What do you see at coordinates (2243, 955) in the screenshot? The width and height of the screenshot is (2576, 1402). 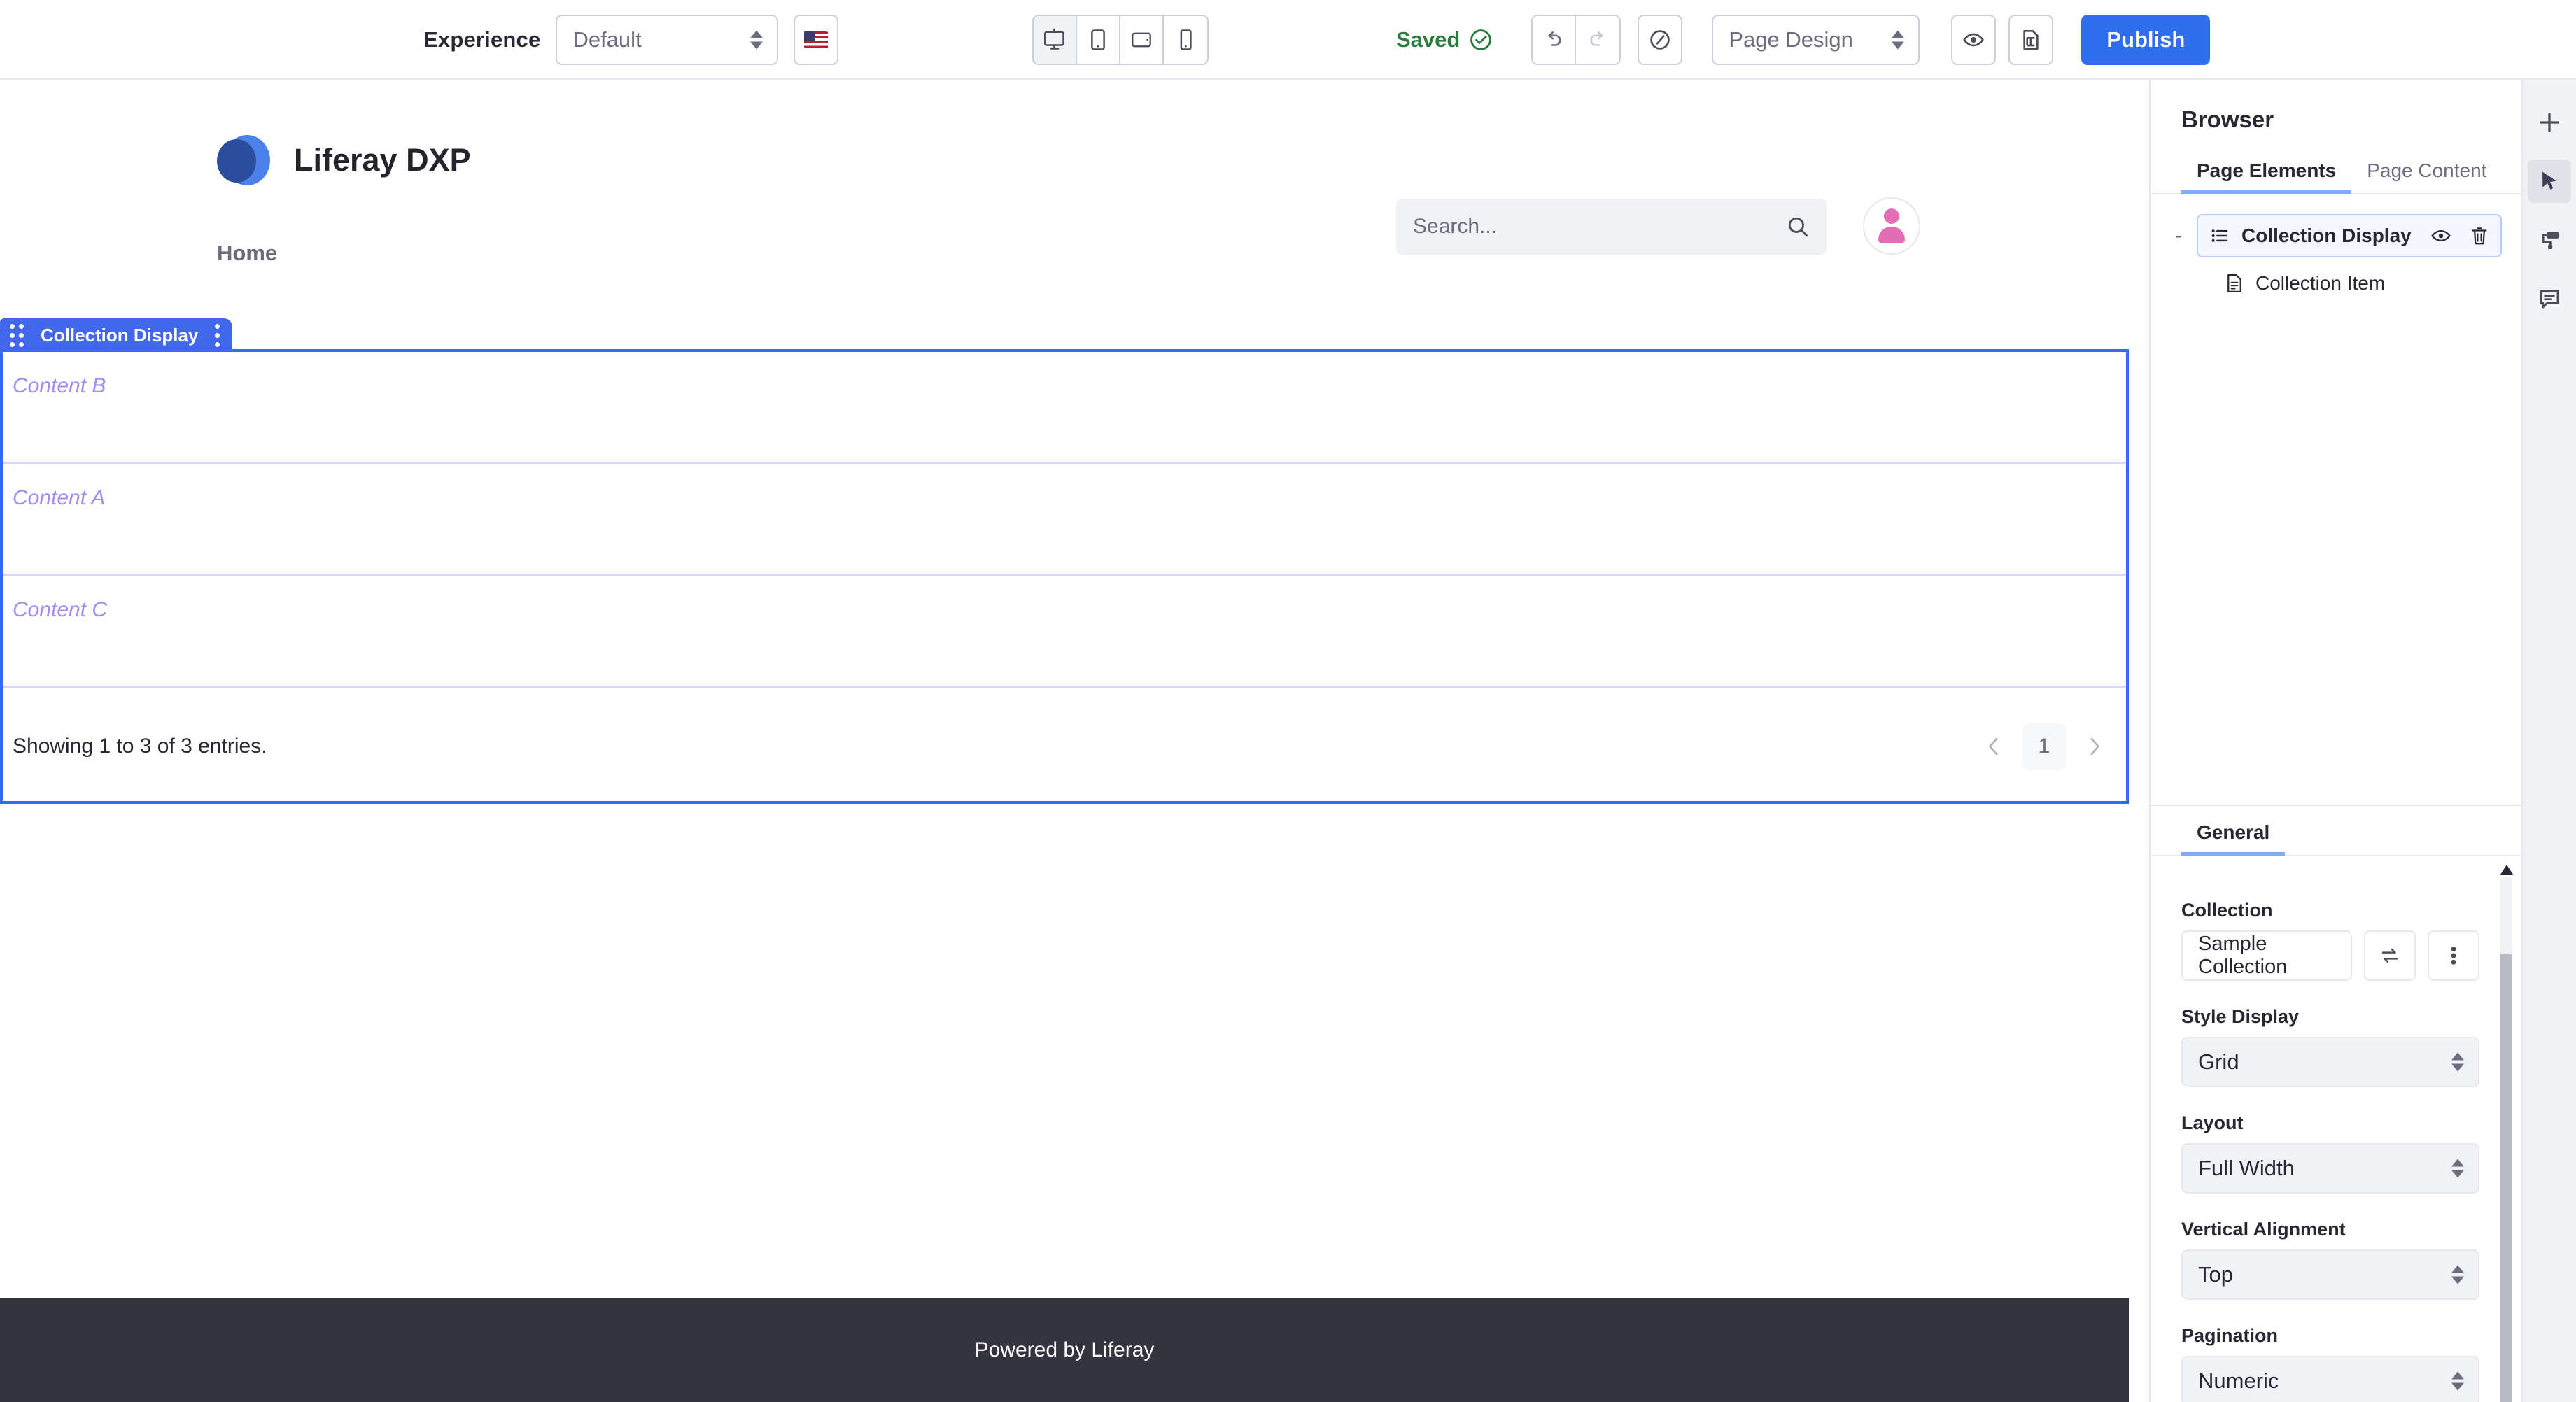 I see `collection-value: Sample Collection` at bounding box center [2243, 955].